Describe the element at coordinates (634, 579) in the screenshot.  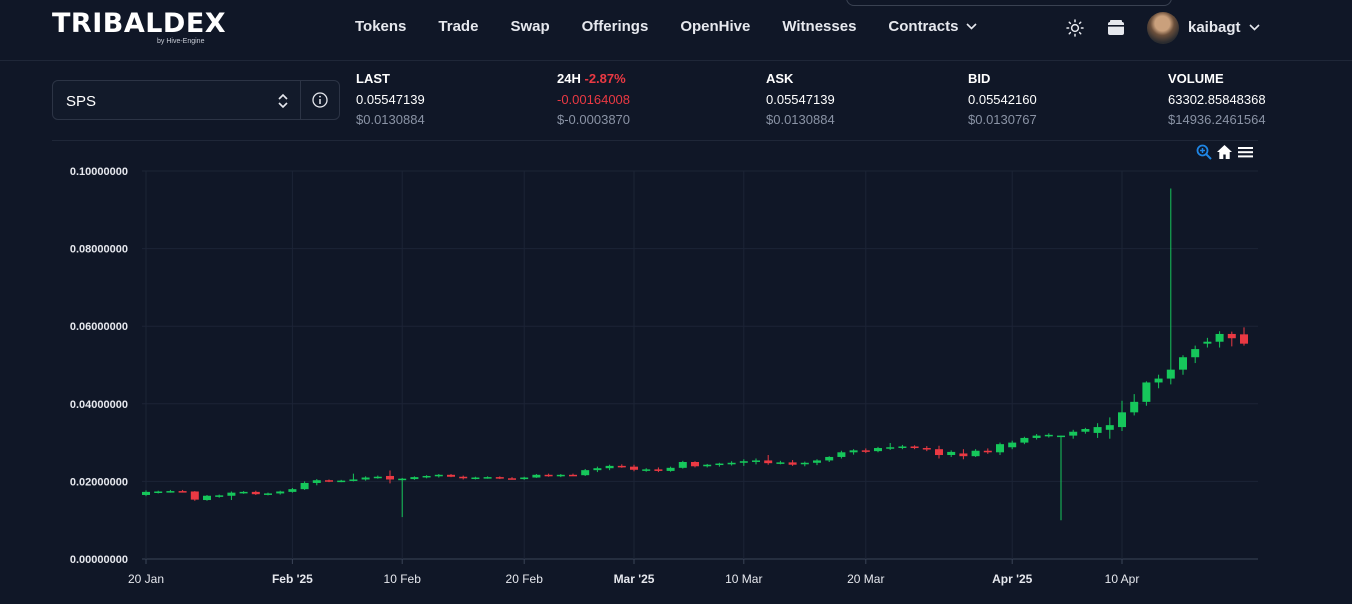
I see `x-tick-label: Mar '25` at that location.